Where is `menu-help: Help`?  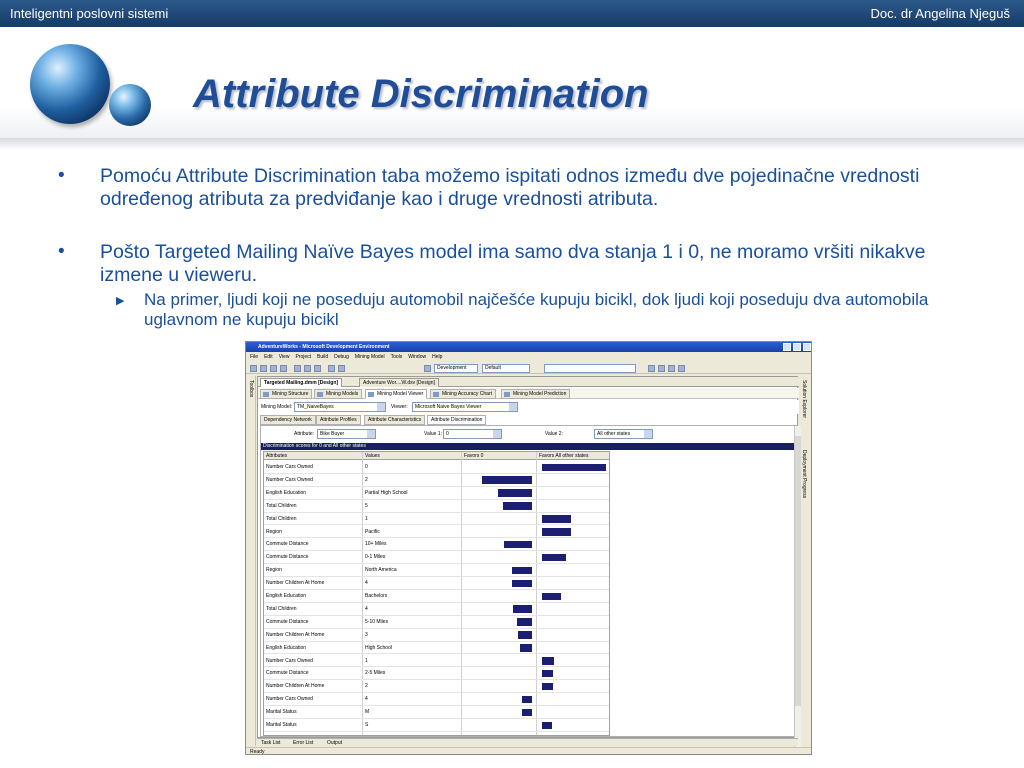
menu-help: Help is located at coordinates (437, 357).